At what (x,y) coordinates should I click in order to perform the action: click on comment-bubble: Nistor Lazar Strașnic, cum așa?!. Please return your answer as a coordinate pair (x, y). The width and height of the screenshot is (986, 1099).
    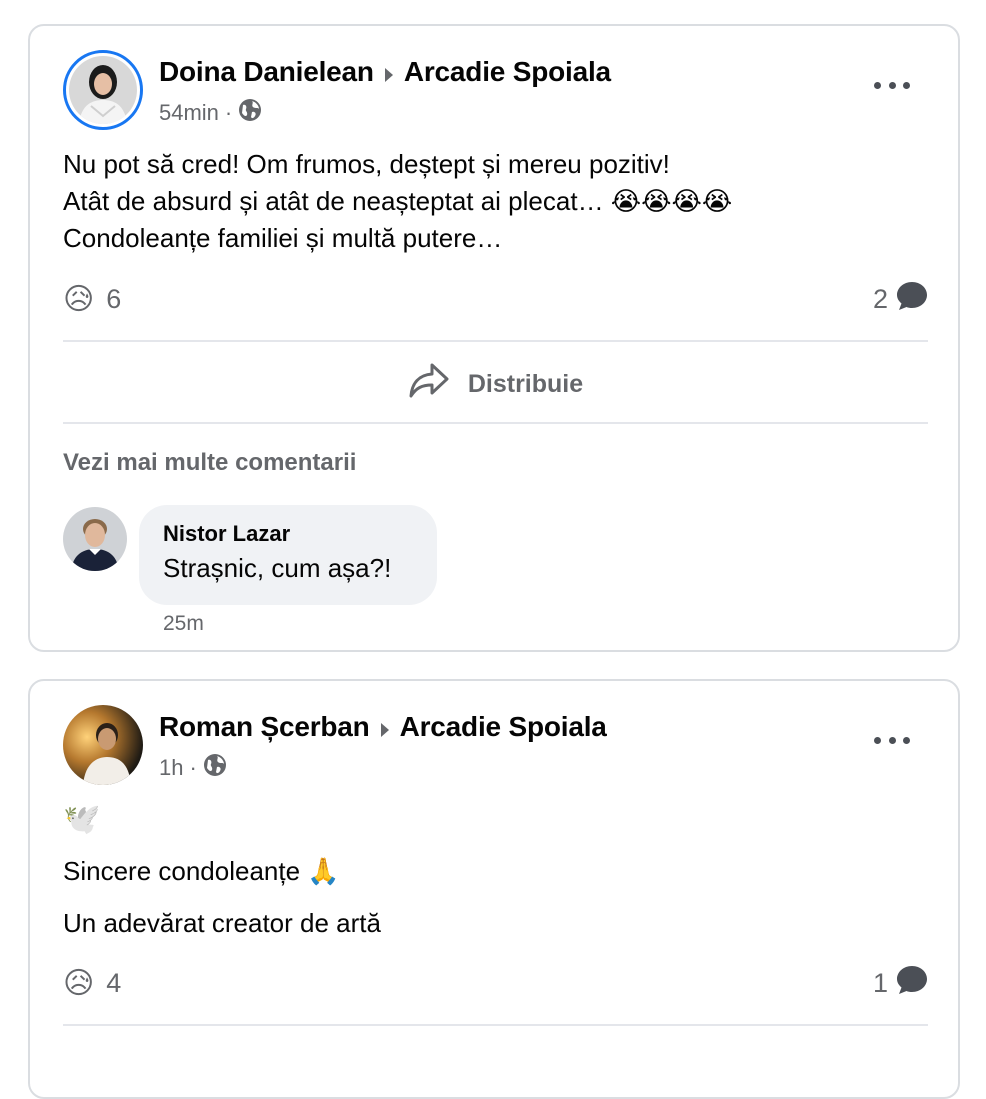
    Looking at the image, I should click on (288, 555).